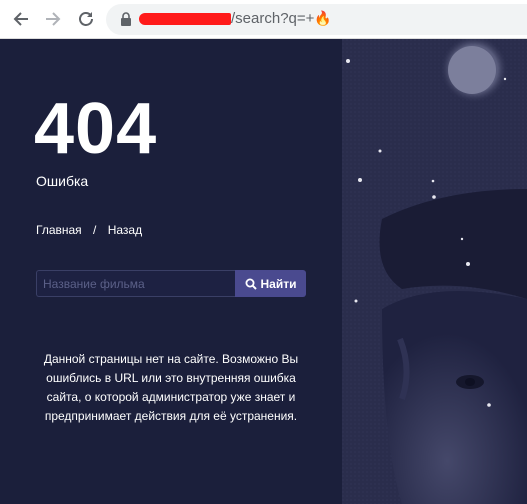 The height and width of the screenshot is (504, 527). I want to click on redacted-domain, so click(185, 19).